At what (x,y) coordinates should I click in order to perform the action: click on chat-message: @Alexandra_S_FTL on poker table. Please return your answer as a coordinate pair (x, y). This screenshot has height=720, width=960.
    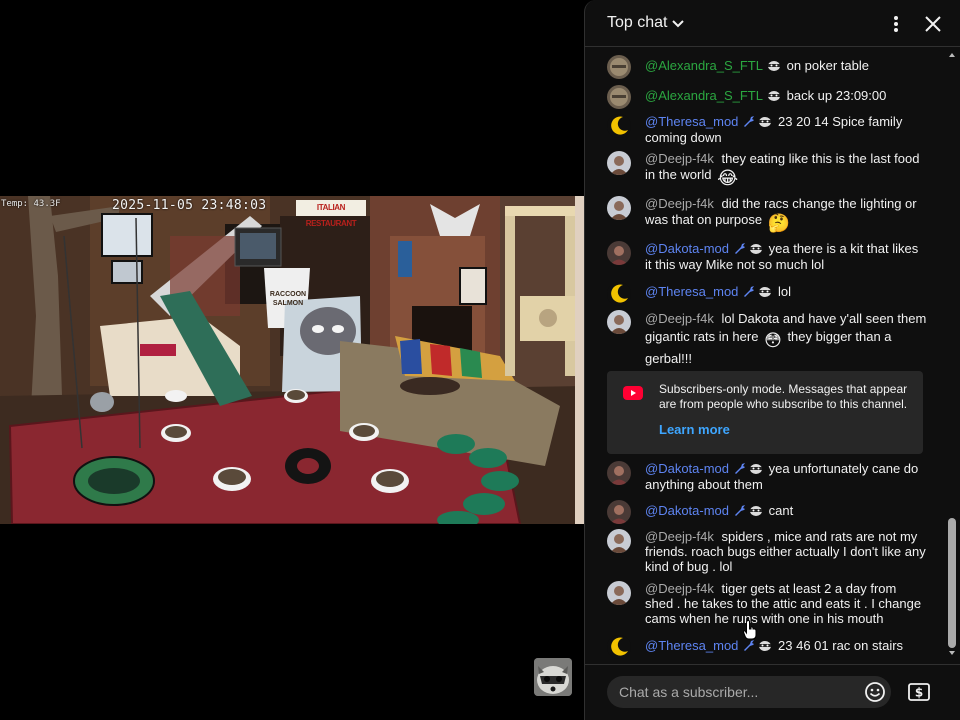
    Looking at the image, I should click on (767, 67).